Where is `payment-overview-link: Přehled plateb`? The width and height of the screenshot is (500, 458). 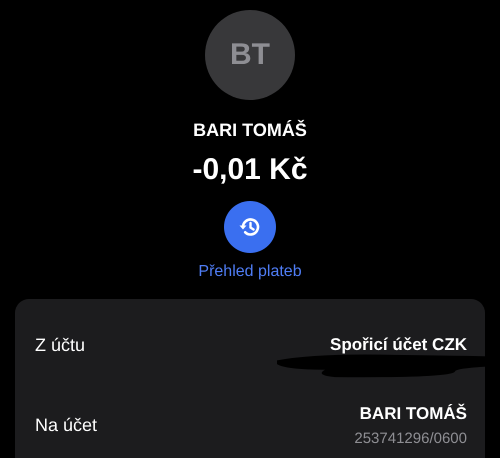 payment-overview-link: Přehled plateb is located at coordinates (250, 272).